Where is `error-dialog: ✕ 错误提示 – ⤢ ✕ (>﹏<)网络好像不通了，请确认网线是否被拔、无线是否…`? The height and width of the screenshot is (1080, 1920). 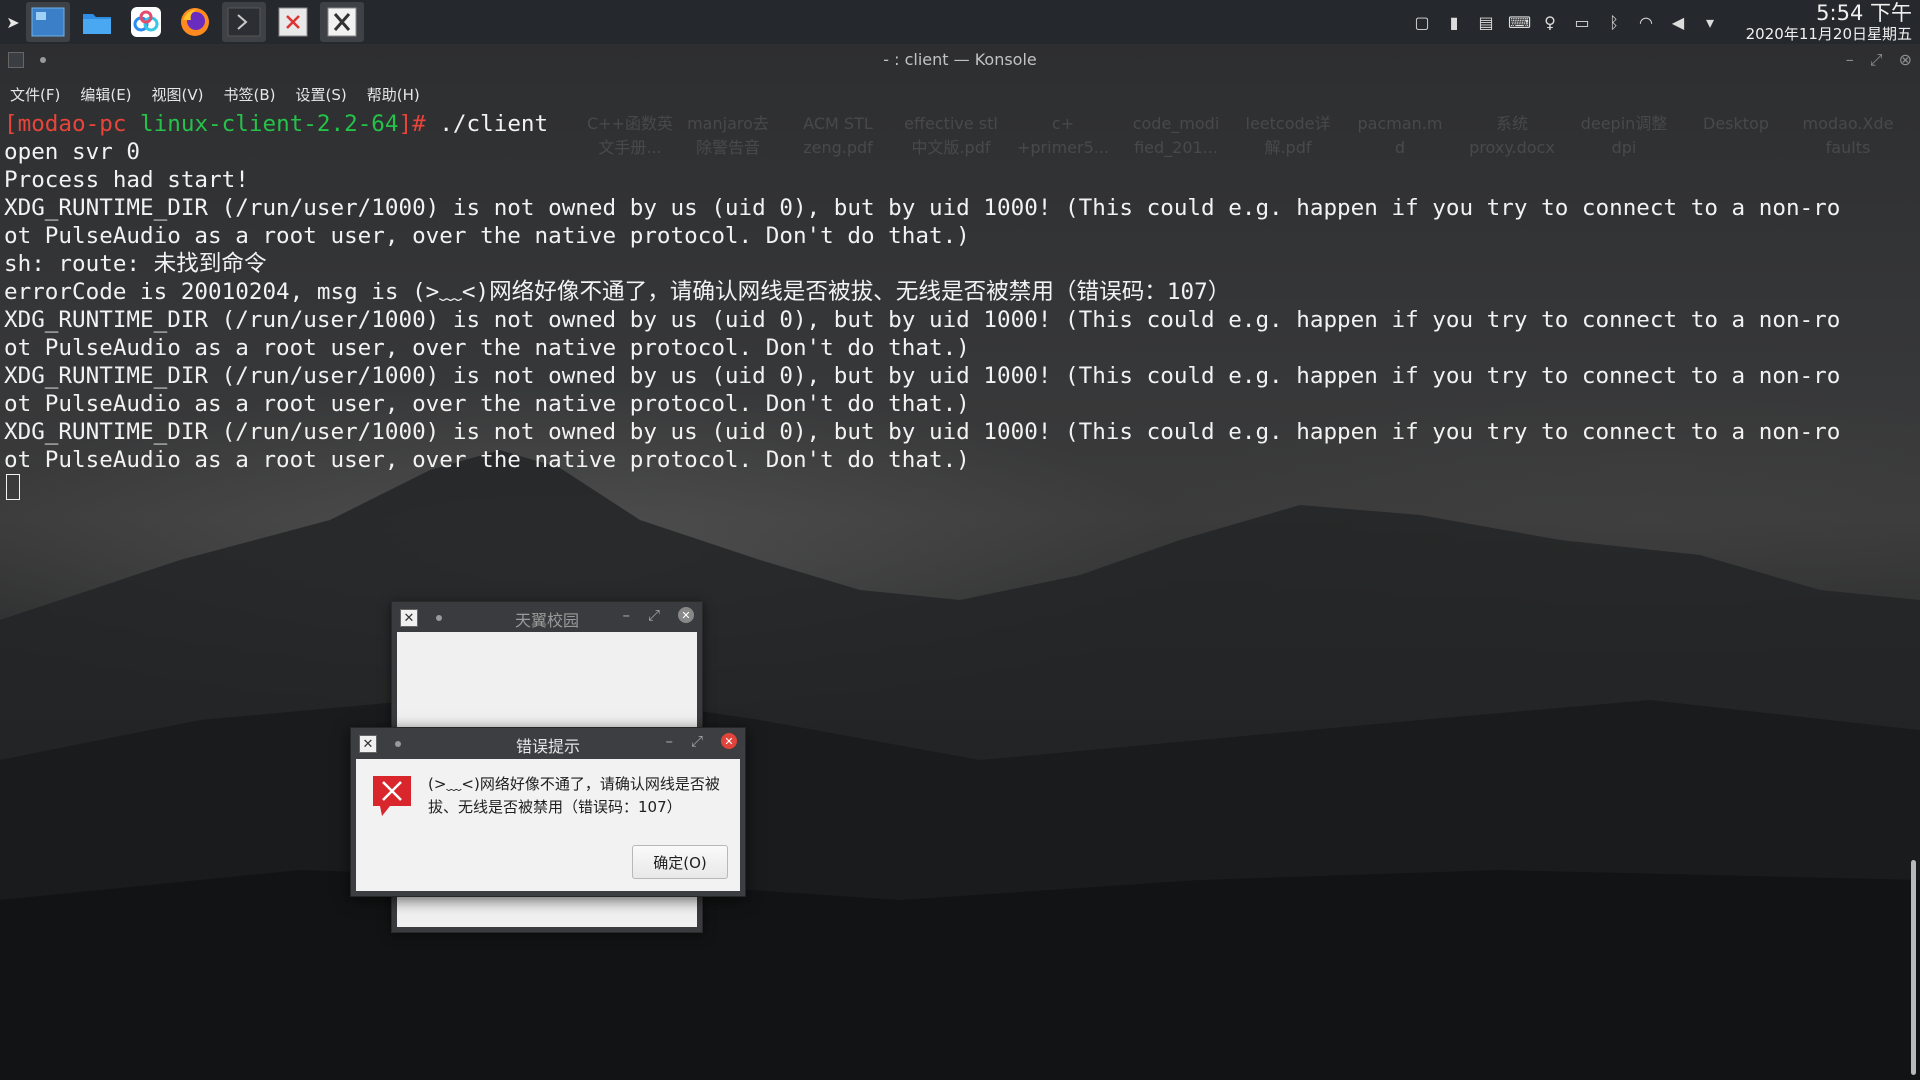
error-dialog: ✕ 错误提示 – ⤢ ✕ (>﹏<)网络好像不通了，请确认网线是否被拔、无线是否… is located at coordinates (548, 812).